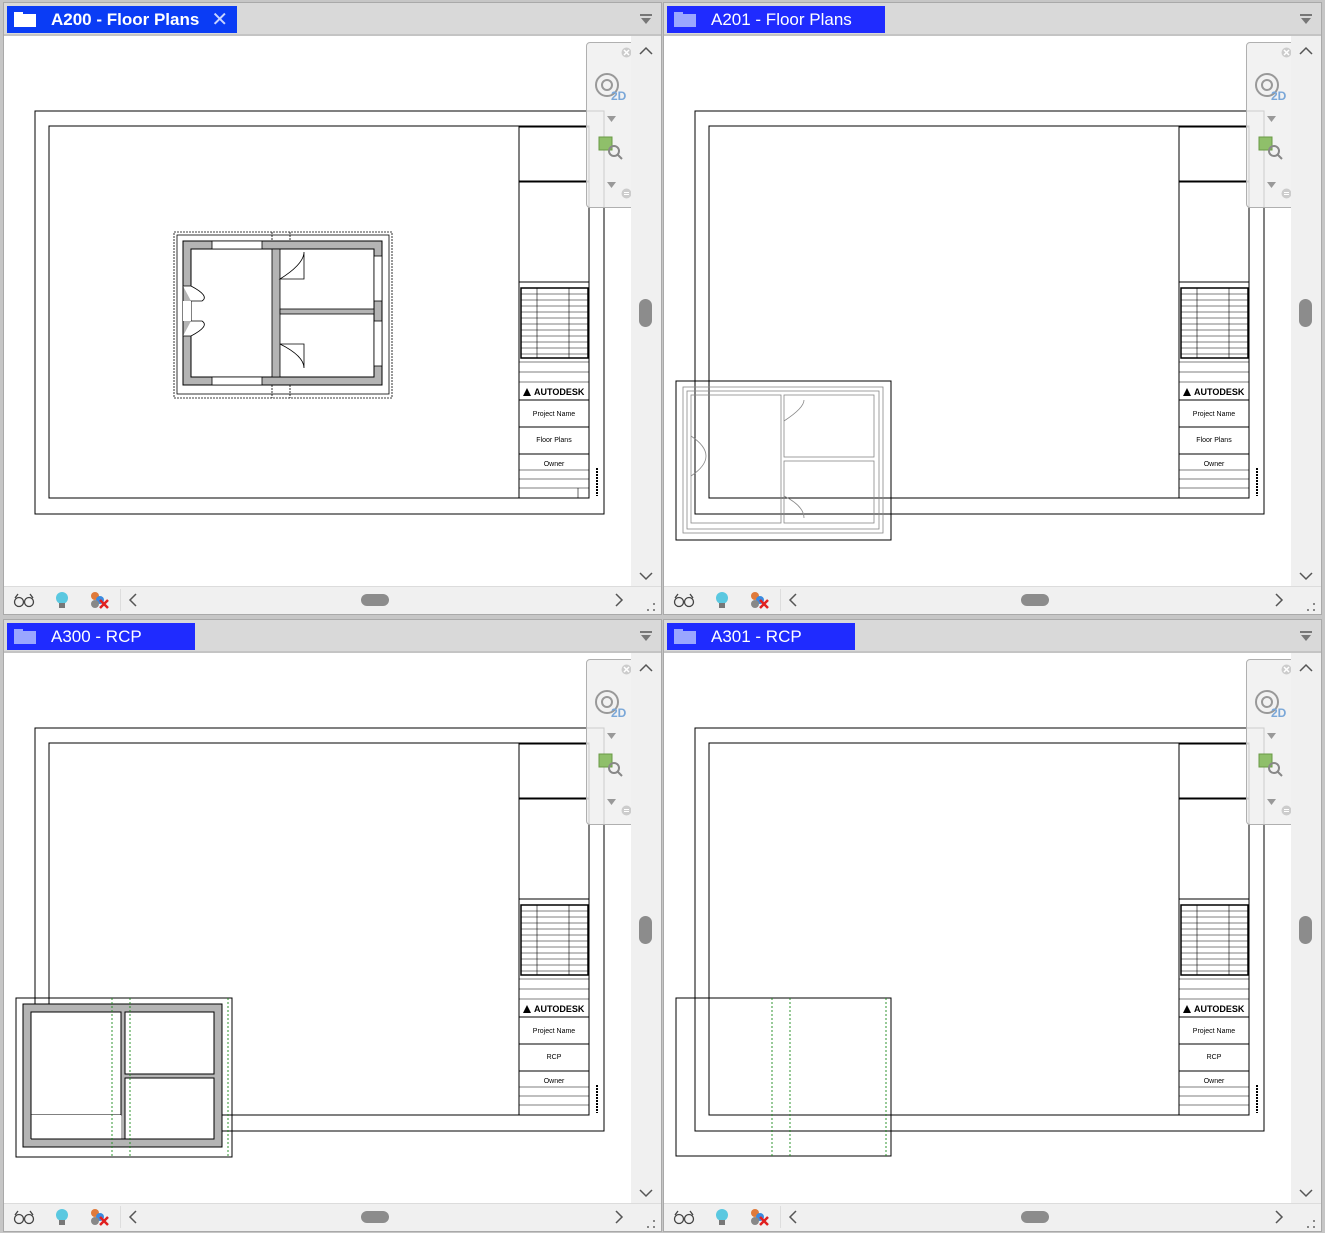  I want to click on view-tab-a201: A201 - Floor Plans, so click(776, 19).